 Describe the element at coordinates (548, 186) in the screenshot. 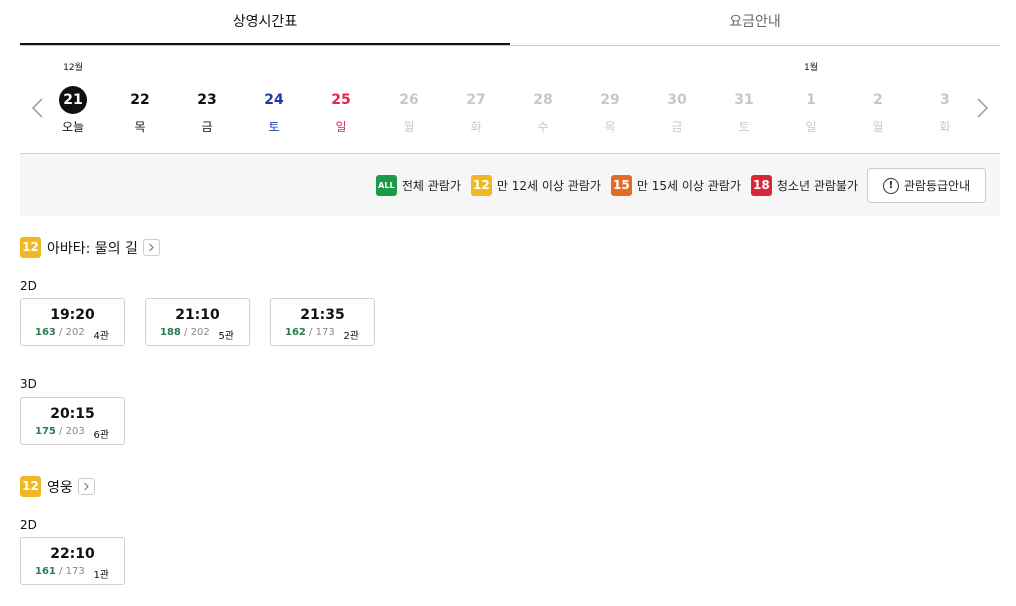

I see `rating-legend-label: 만 12세 이상 관람가` at that location.